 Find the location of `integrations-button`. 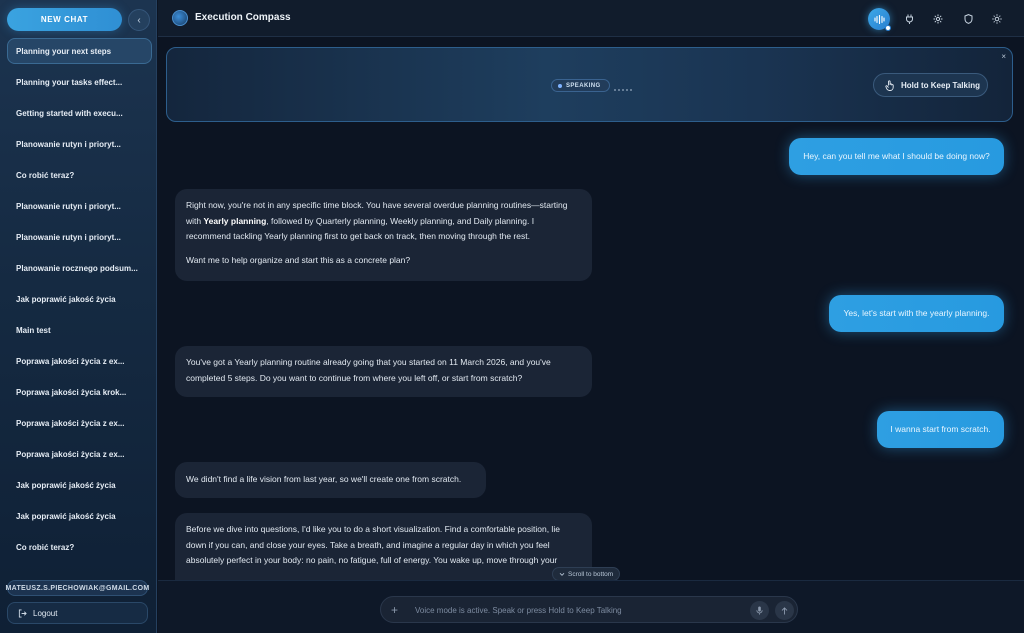

integrations-button is located at coordinates (909, 19).